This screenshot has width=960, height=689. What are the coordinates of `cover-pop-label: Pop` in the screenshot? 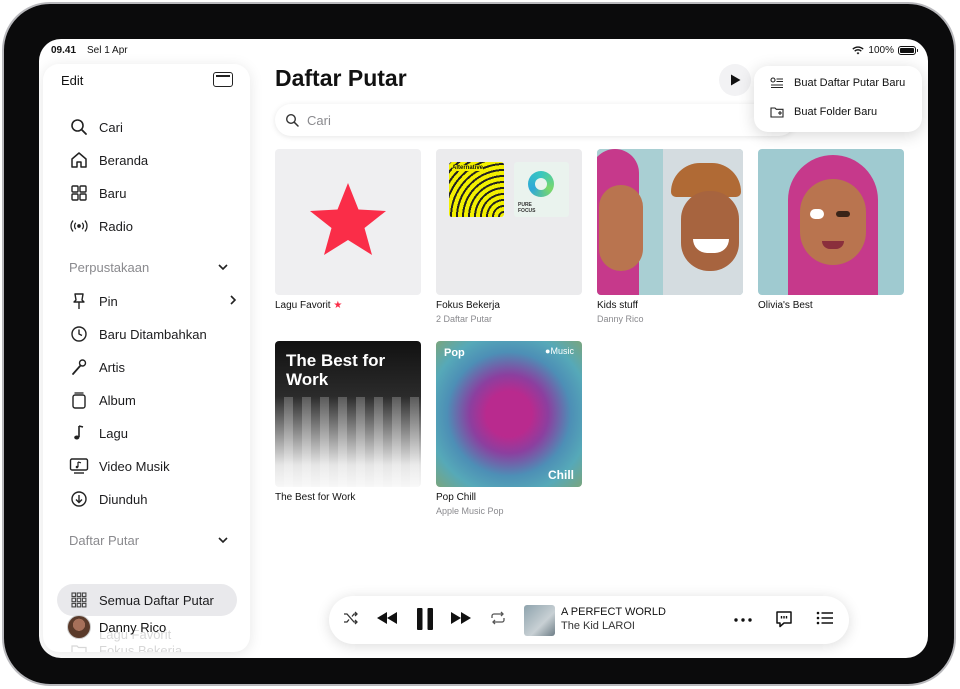 It's located at (454, 353).